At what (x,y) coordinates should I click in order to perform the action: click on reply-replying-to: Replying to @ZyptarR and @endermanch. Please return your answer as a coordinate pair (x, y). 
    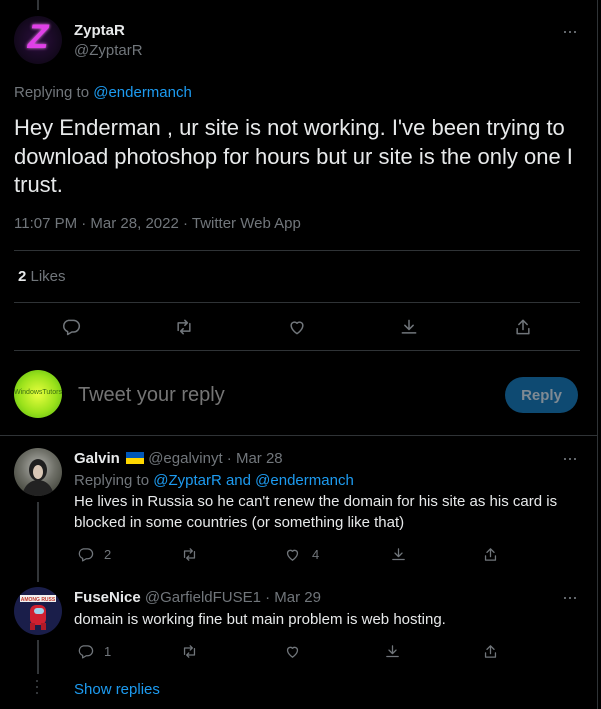
    Looking at the image, I should click on (214, 480).